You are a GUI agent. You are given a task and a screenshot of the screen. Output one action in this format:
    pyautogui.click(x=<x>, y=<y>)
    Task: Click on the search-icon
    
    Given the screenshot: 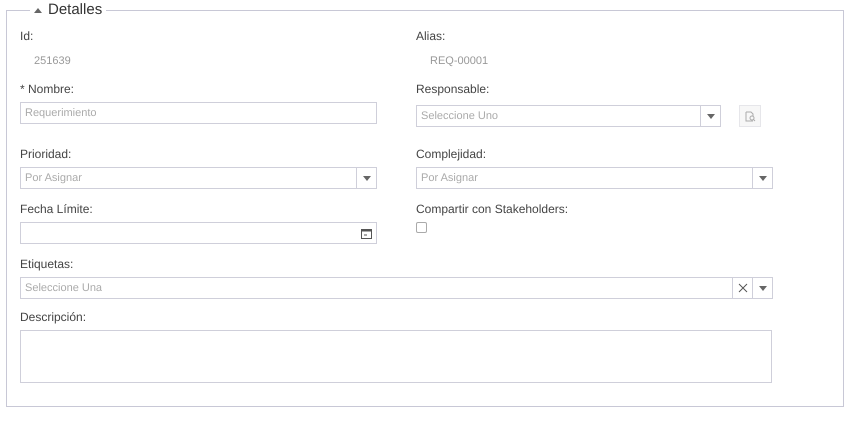 What is the action you would take?
    pyautogui.click(x=750, y=116)
    